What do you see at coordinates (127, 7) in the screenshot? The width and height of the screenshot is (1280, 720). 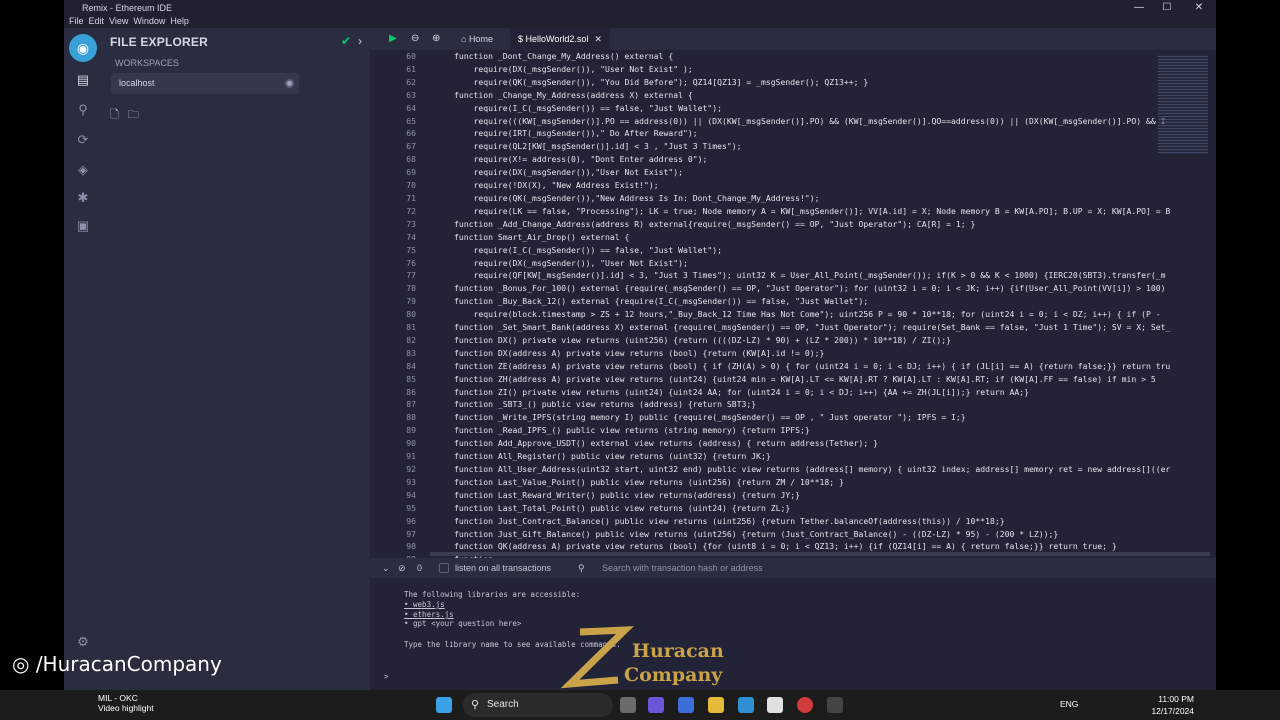 I see `window-title: Remix - Ethereum IDE` at bounding box center [127, 7].